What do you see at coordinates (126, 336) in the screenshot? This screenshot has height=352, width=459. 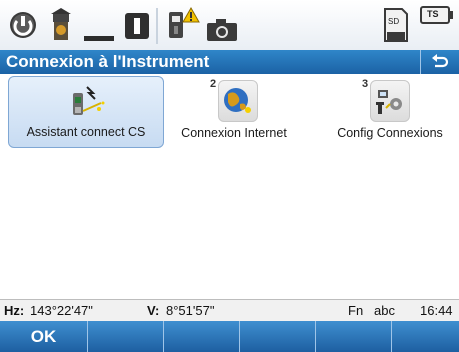 I see `softkey-f2` at bounding box center [126, 336].